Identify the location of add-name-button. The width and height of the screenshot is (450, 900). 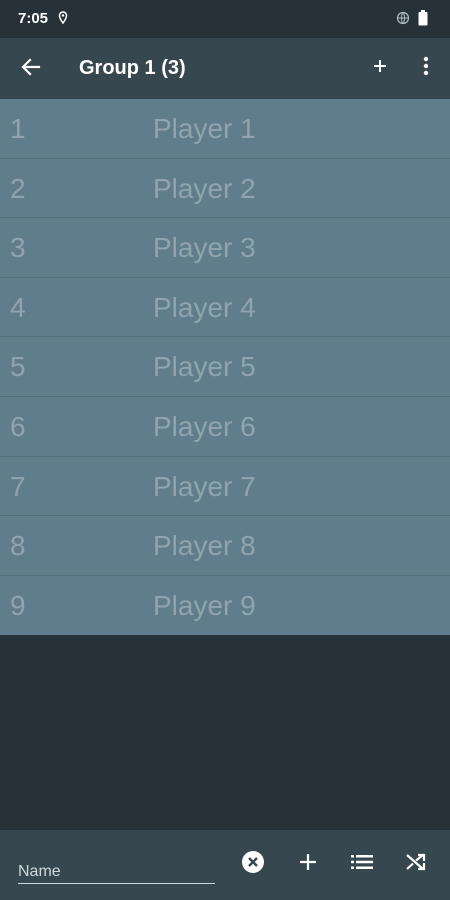
(308, 864).